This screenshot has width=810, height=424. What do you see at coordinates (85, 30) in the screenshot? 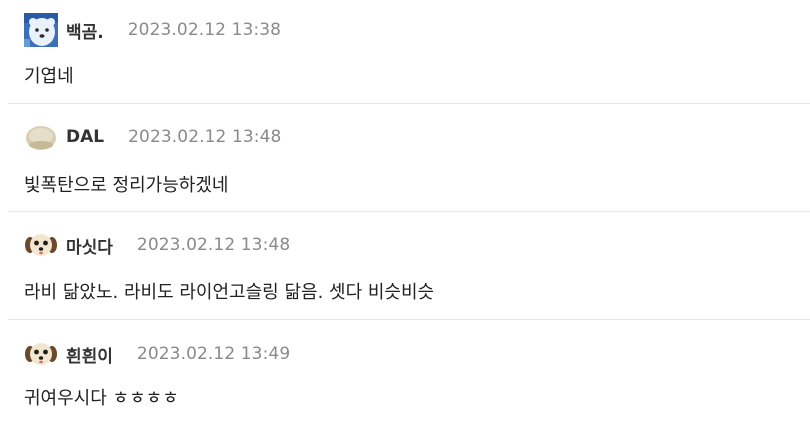
I see `comment-username: 백곰.` at bounding box center [85, 30].